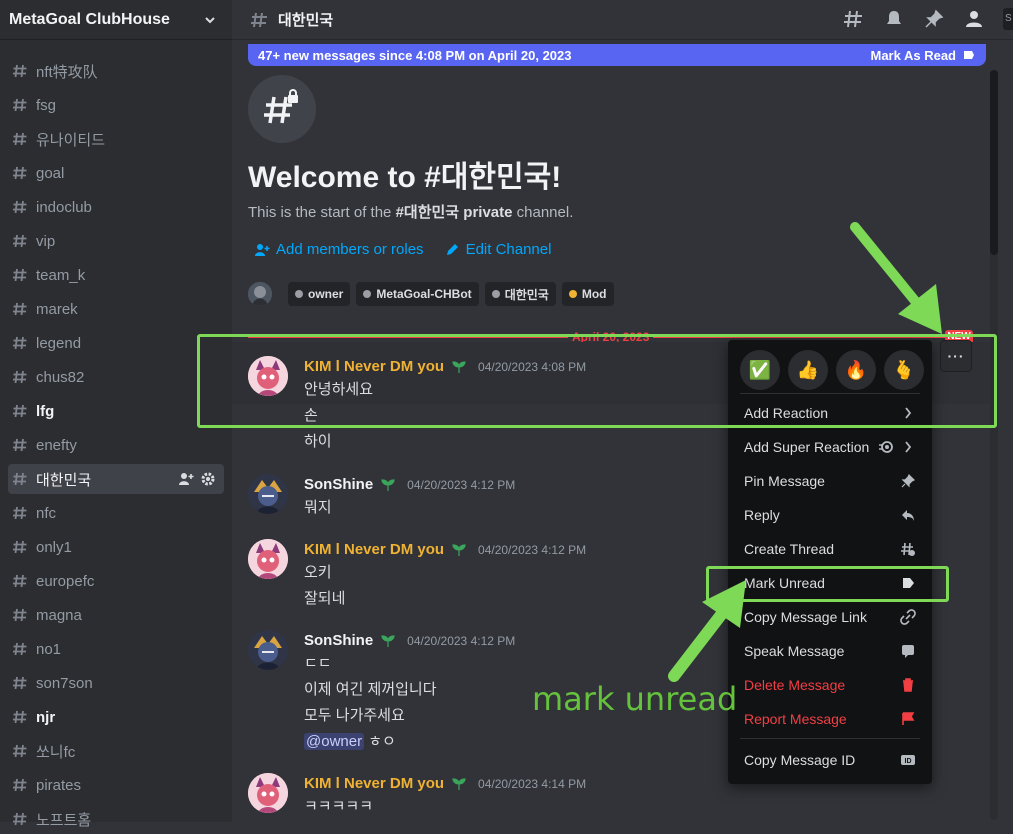 The height and width of the screenshot is (834, 1013). What do you see at coordinates (116, 785) in the screenshot?
I see `sidebar-channel: pirates` at bounding box center [116, 785].